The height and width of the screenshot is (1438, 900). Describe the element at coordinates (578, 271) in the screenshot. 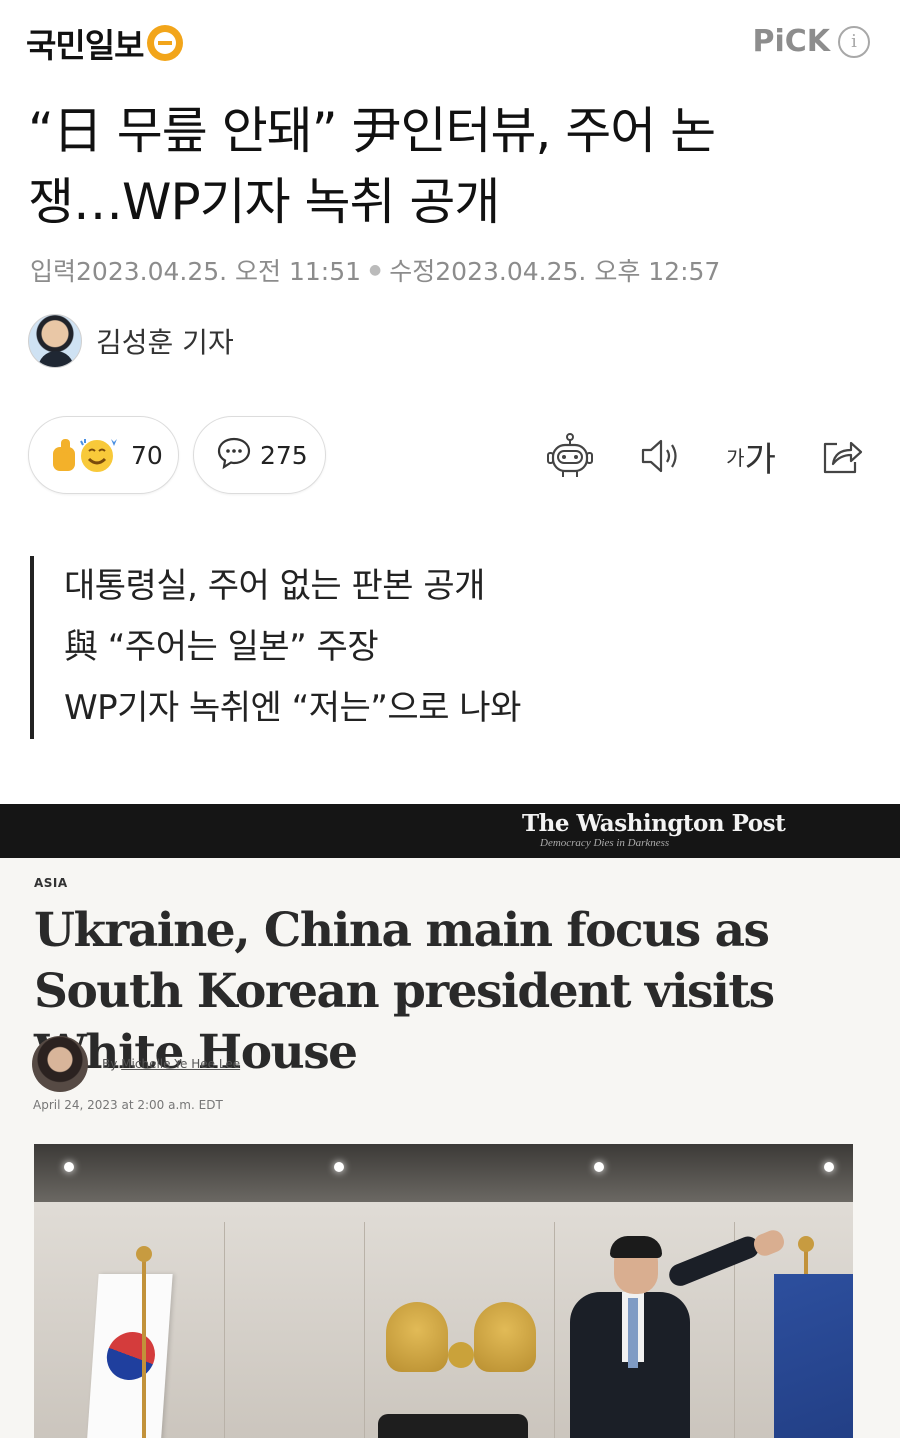

I see `modified-time: 2023.04.25. 오후 12:57` at that location.